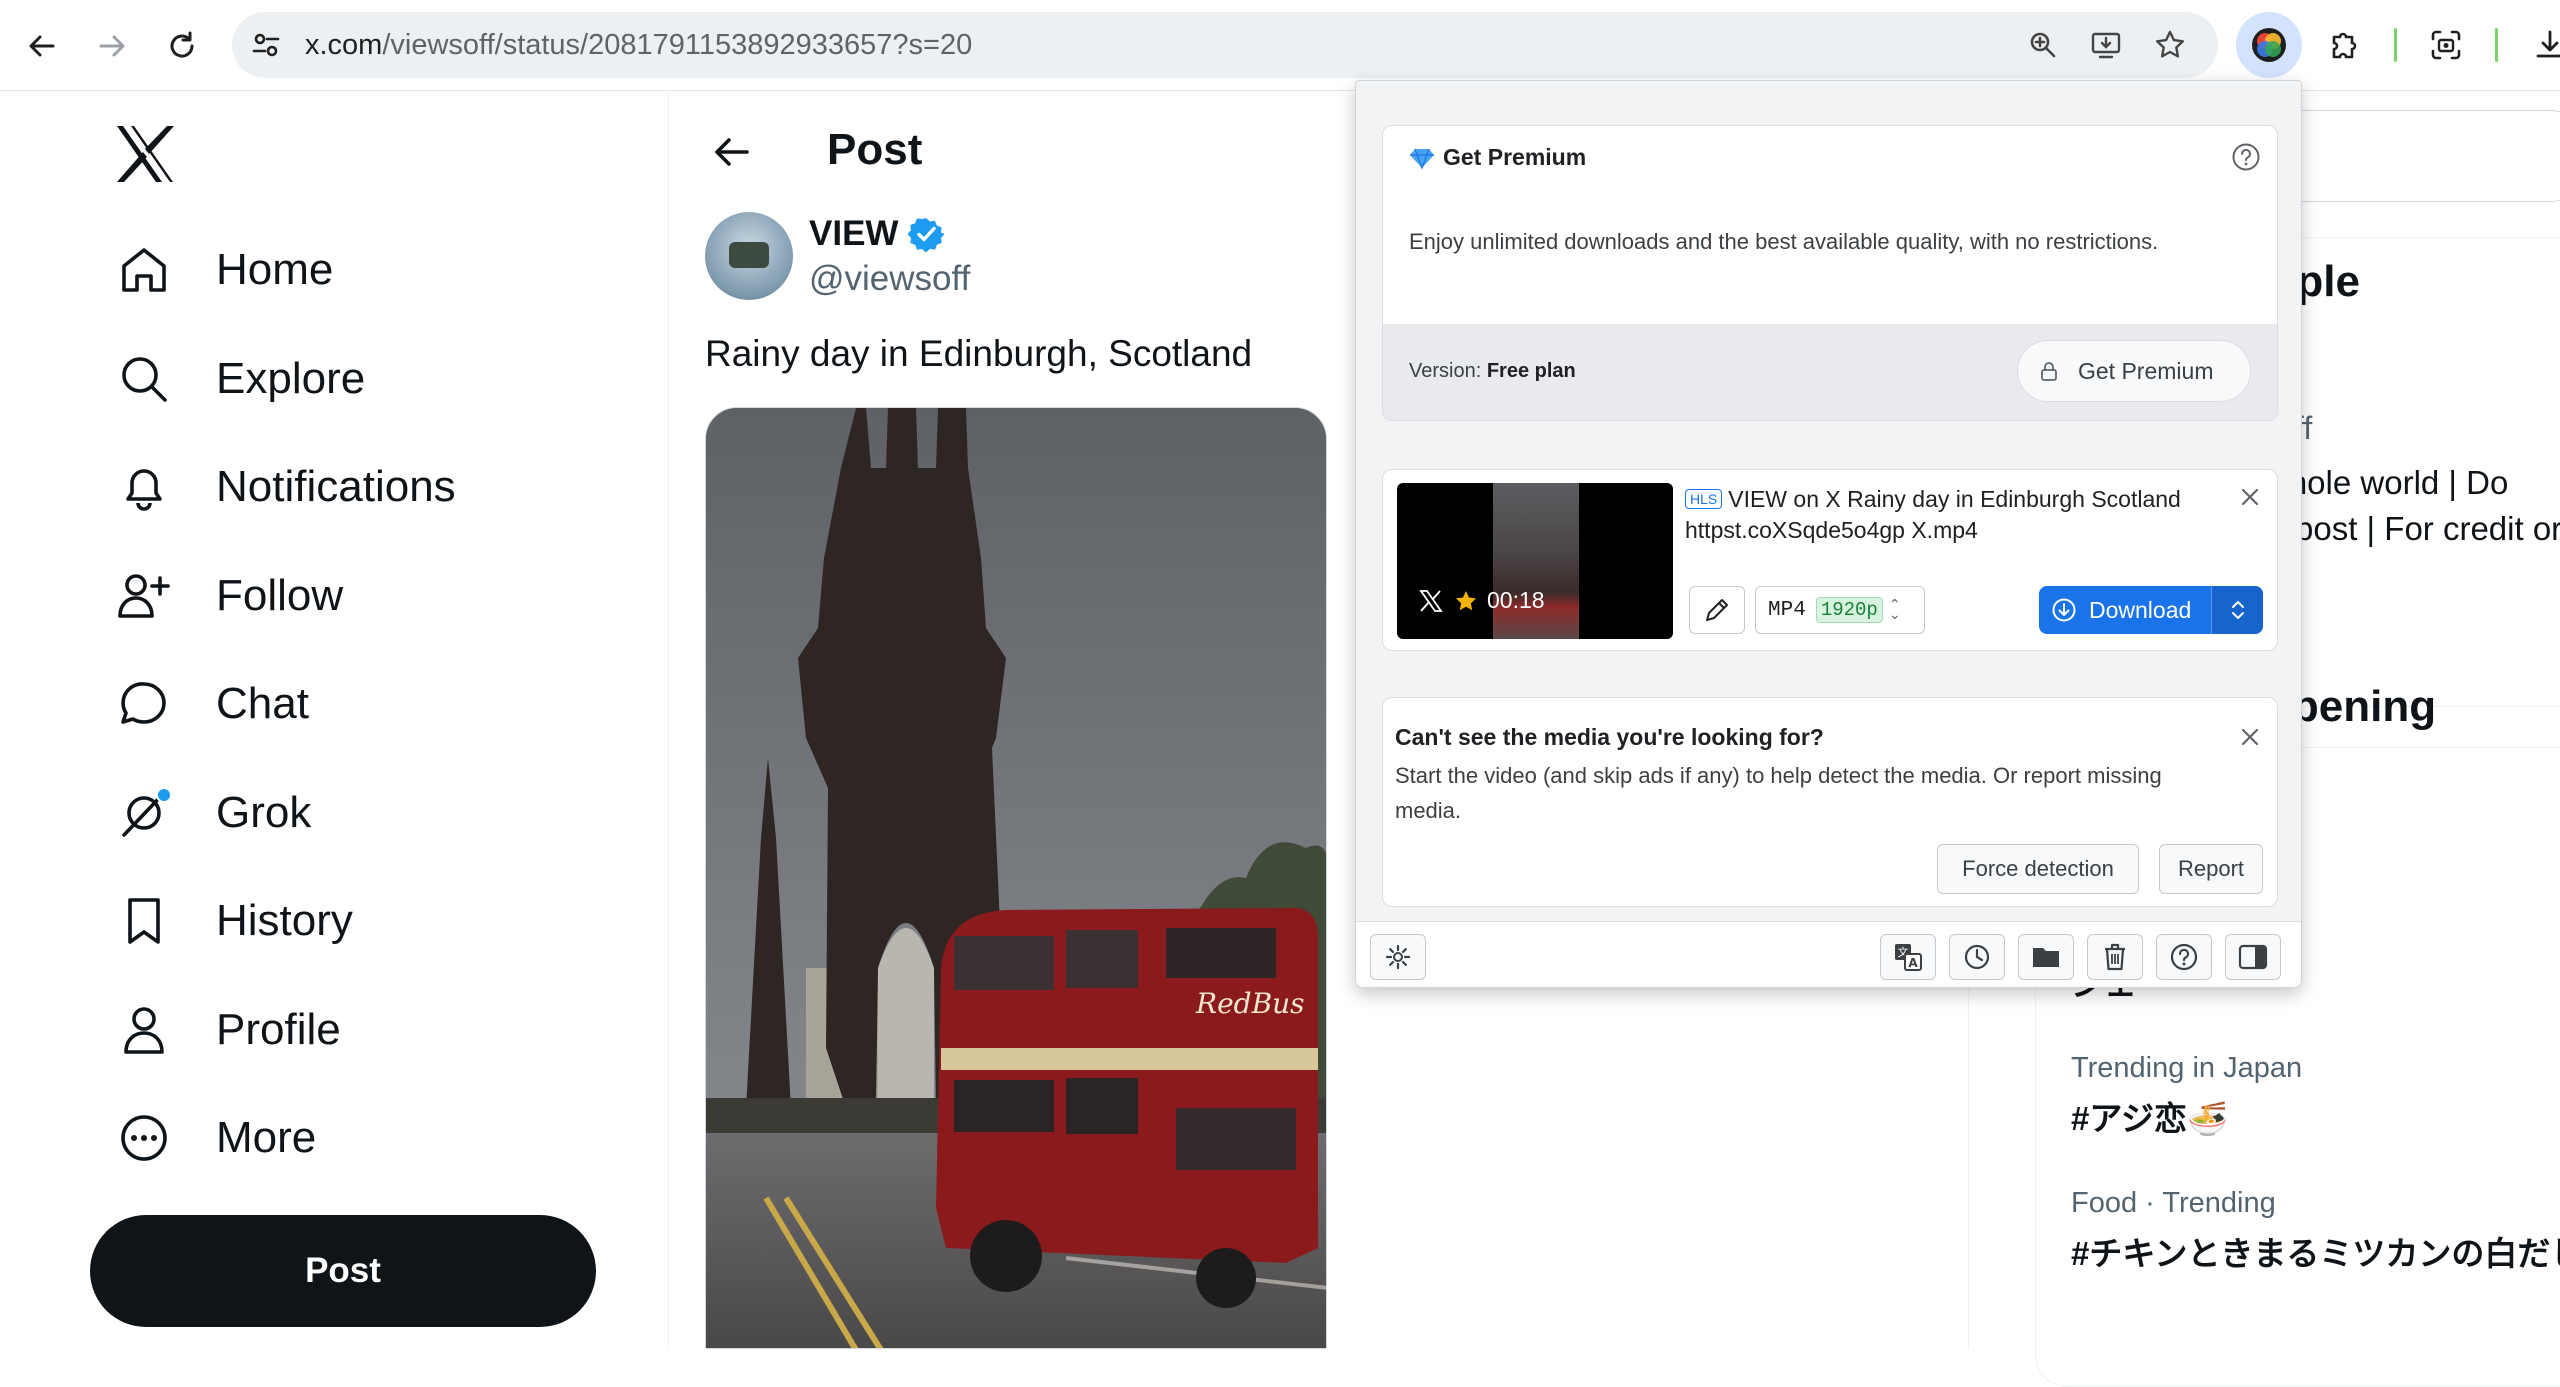 Image resolution: width=2560 pixels, height=1387 pixels. I want to click on bell-icon, so click(144, 487).